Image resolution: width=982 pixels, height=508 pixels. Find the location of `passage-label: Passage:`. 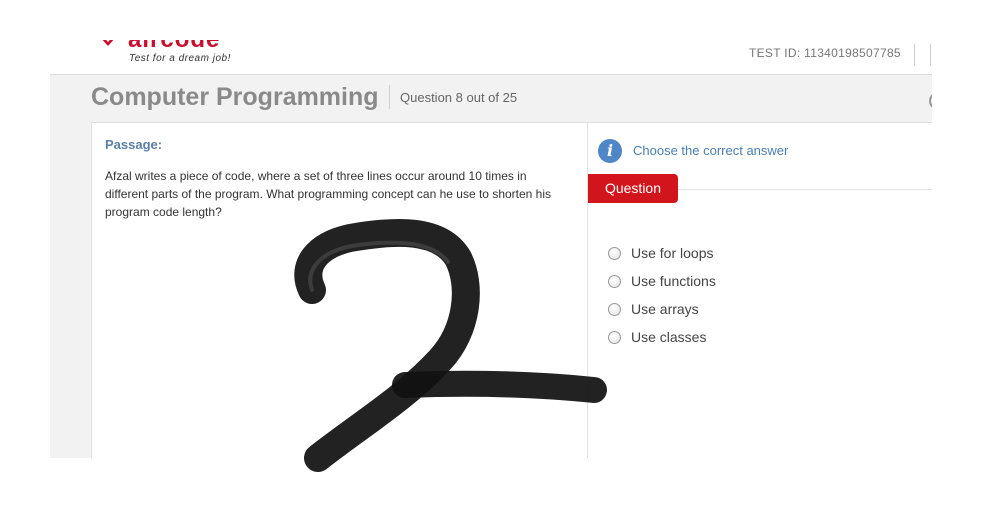

passage-label: Passage: is located at coordinates (134, 144).